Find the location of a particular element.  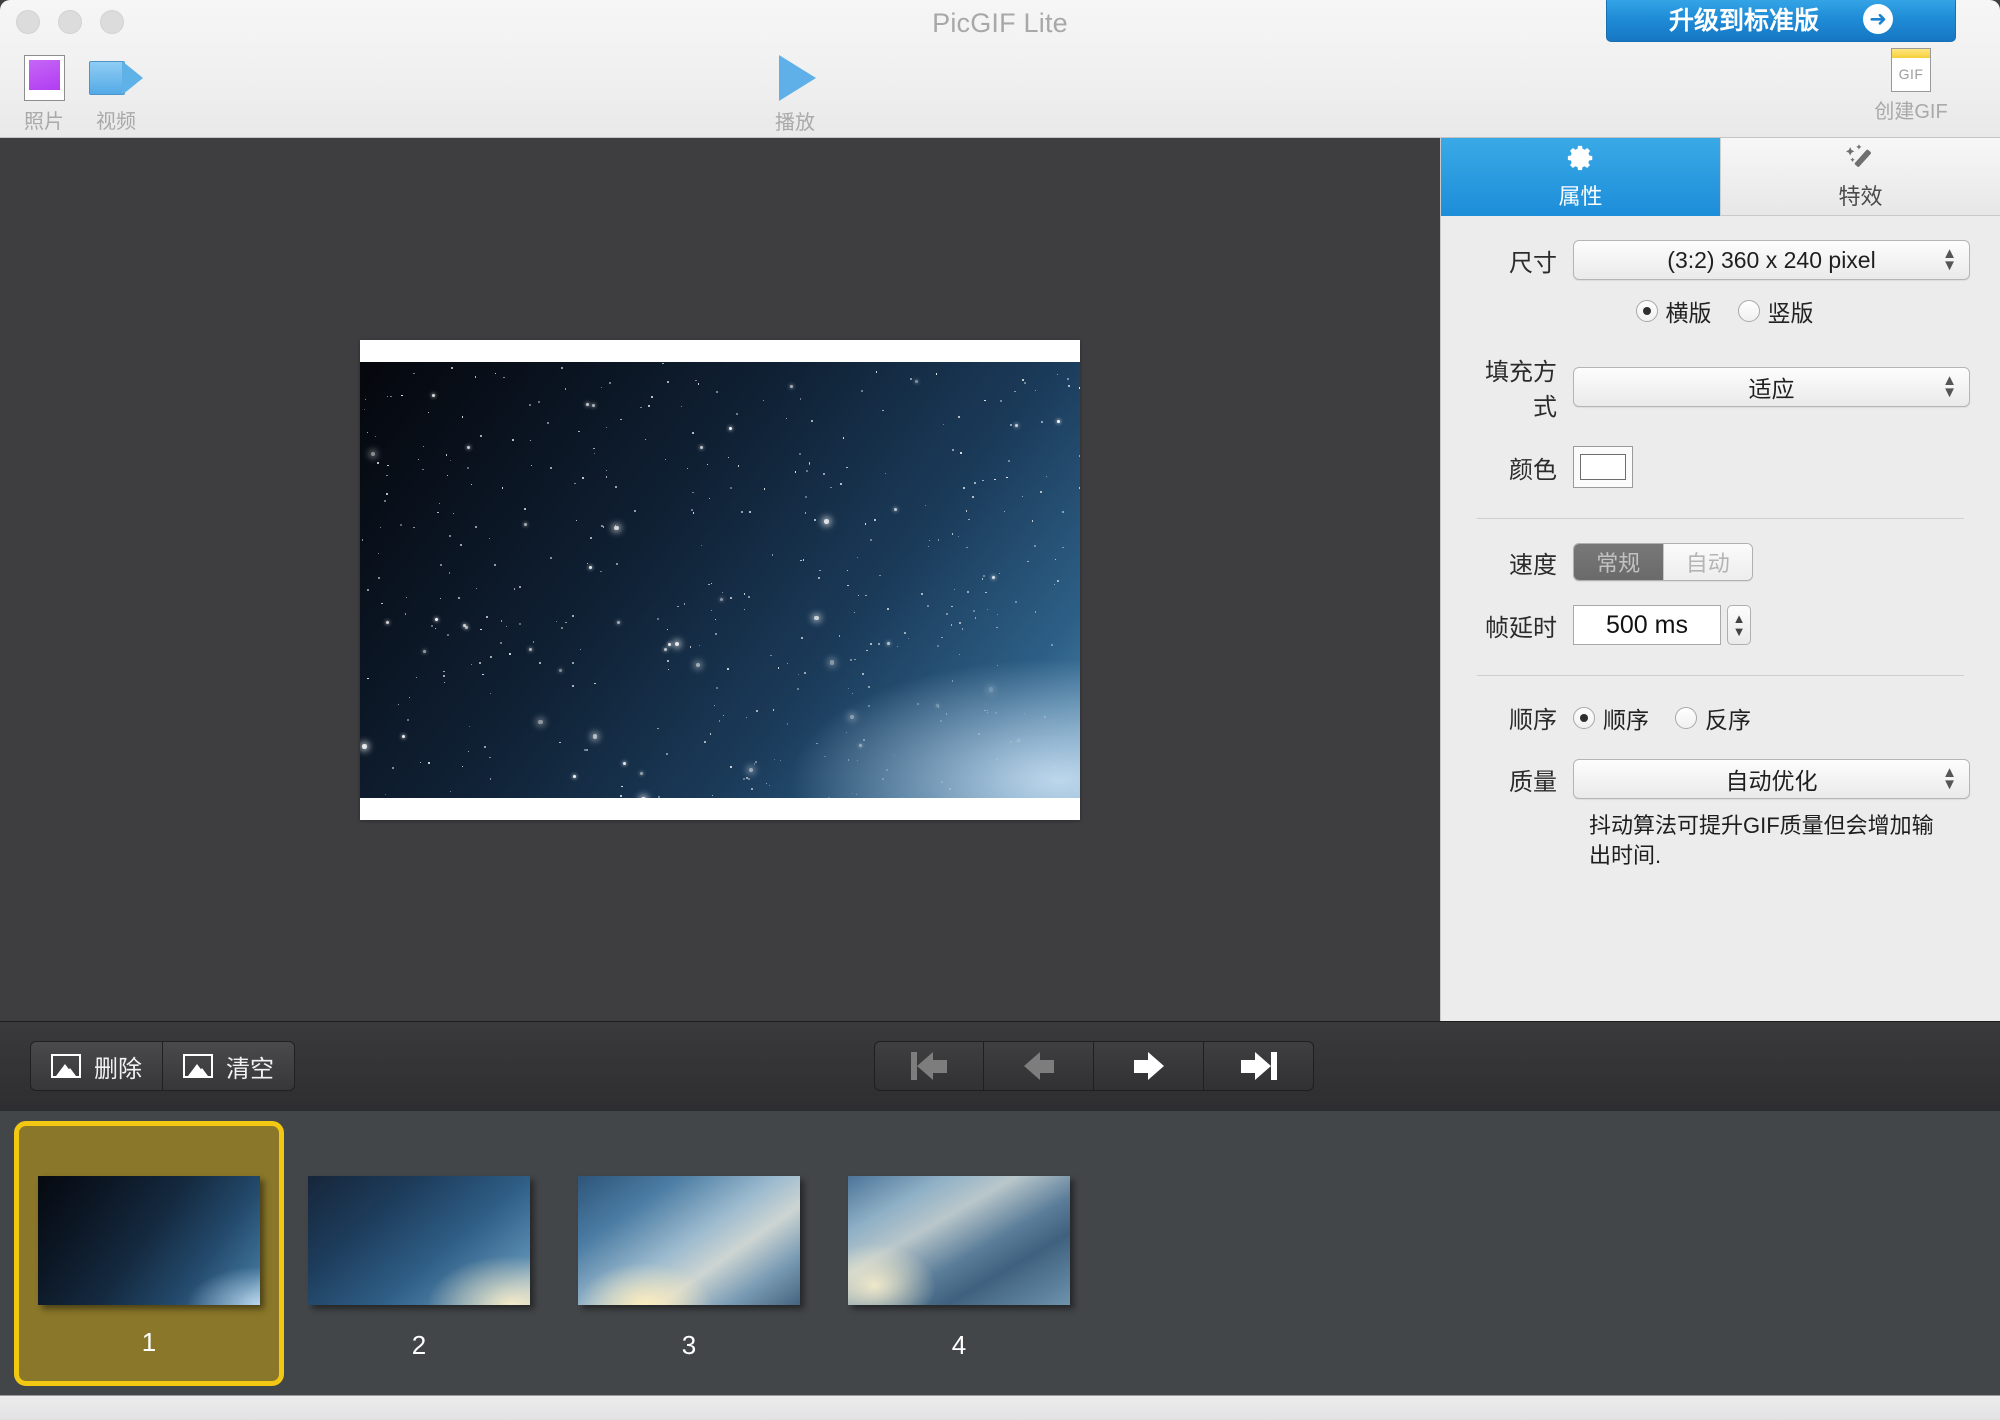

quality-hint: 抖动算法可提升GIF质量但会增加输出时间. is located at coordinates (1761, 840).